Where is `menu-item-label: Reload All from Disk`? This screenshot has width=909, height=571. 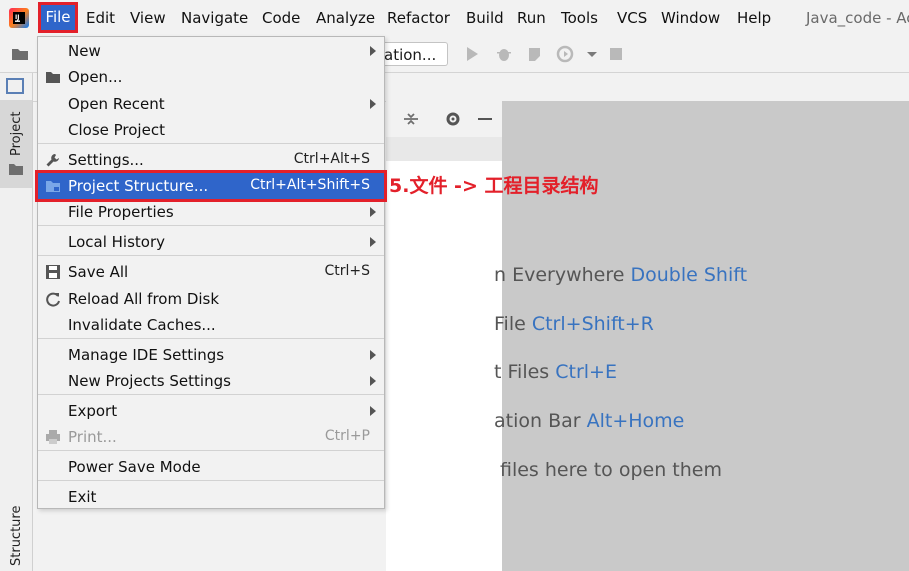
menu-item-label: Reload All from Disk is located at coordinates (144, 299).